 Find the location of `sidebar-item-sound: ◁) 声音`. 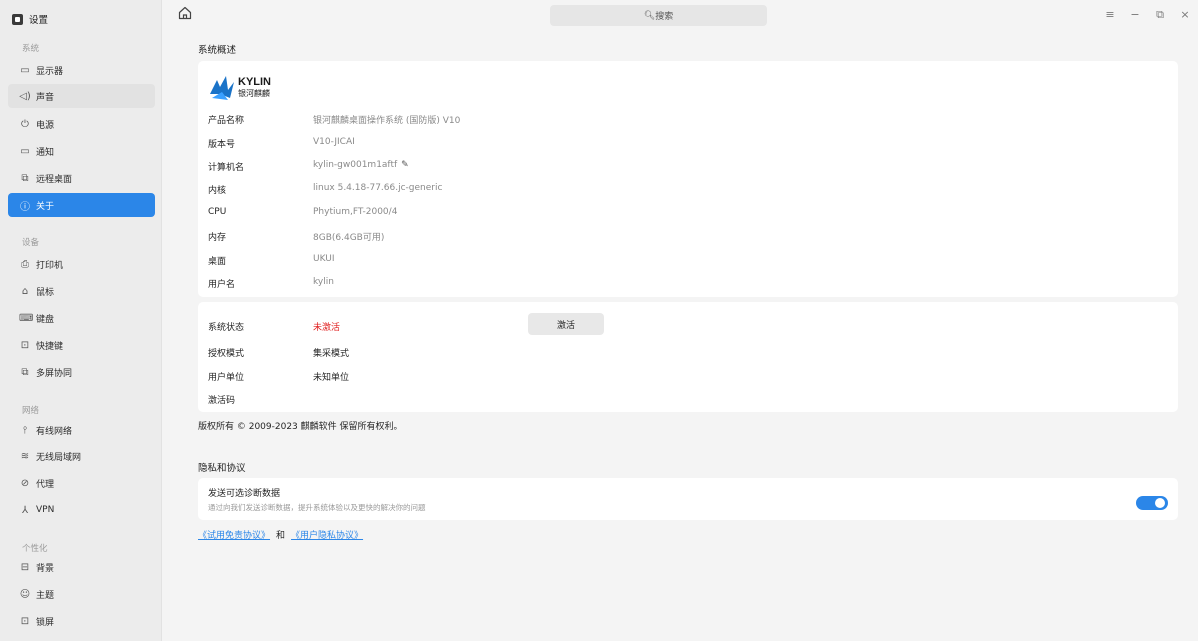

sidebar-item-sound: ◁) 声音 is located at coordinates (81, 96).